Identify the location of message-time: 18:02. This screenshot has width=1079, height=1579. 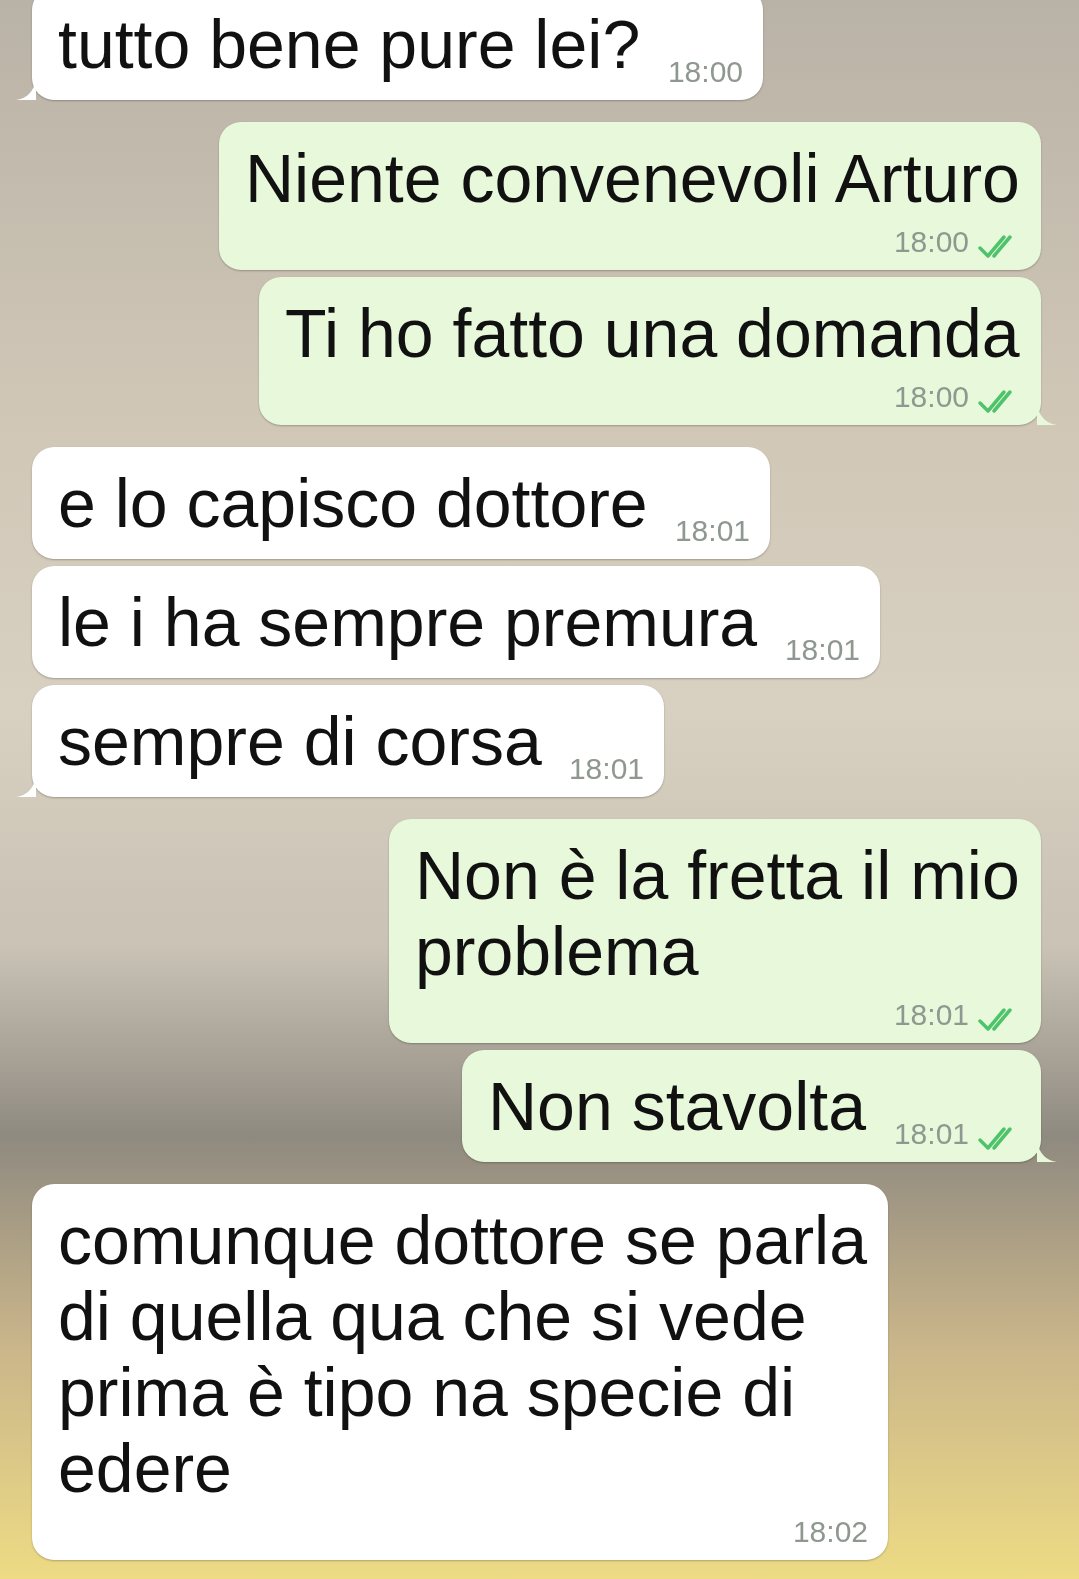
(830, 1532).